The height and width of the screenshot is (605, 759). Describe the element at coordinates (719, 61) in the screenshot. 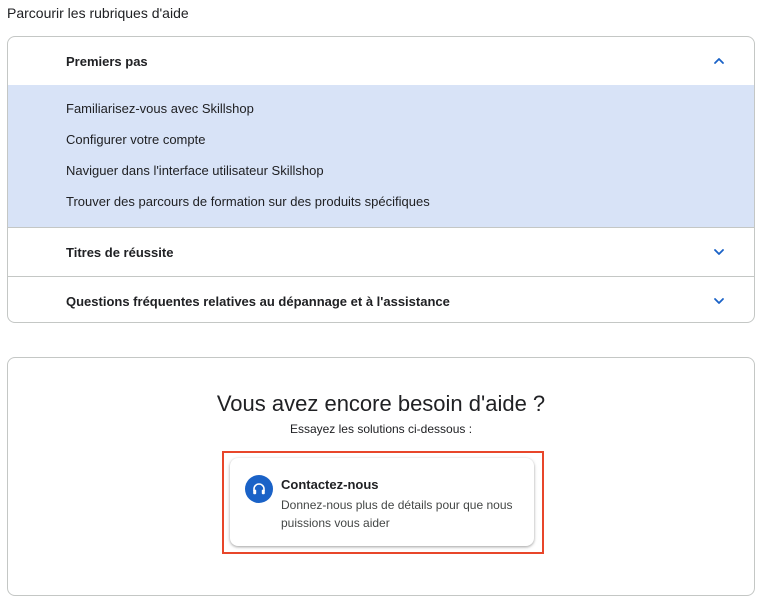

I see `chevron-up-icon` at that location.